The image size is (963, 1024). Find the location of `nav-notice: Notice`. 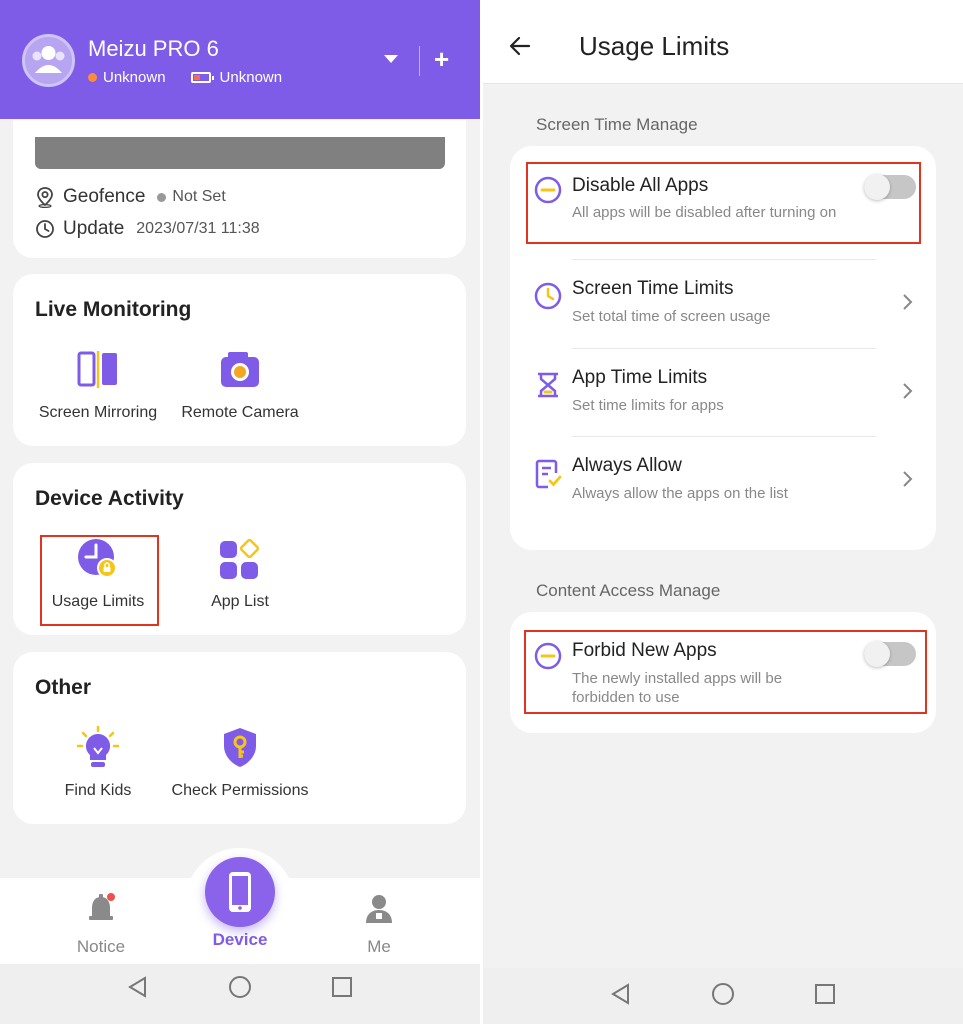

nav-notice: Notice is located at coordinates (101, 924).